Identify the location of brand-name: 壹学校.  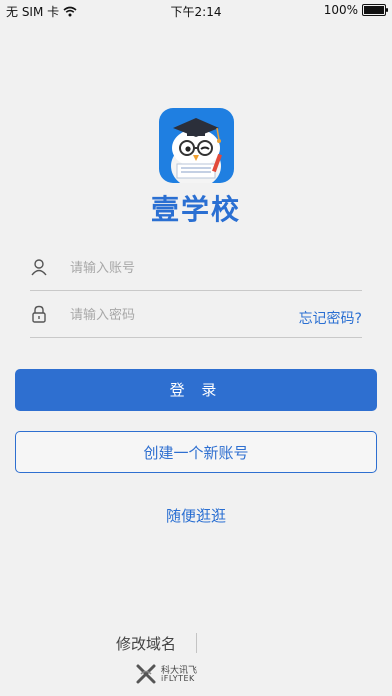
(195, 209).